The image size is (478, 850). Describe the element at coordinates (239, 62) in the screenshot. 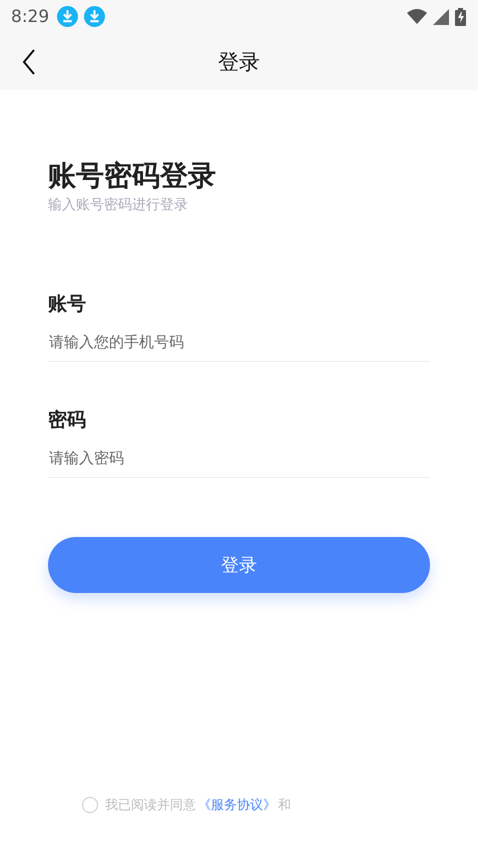

I see `page-title: 登录` at that location.